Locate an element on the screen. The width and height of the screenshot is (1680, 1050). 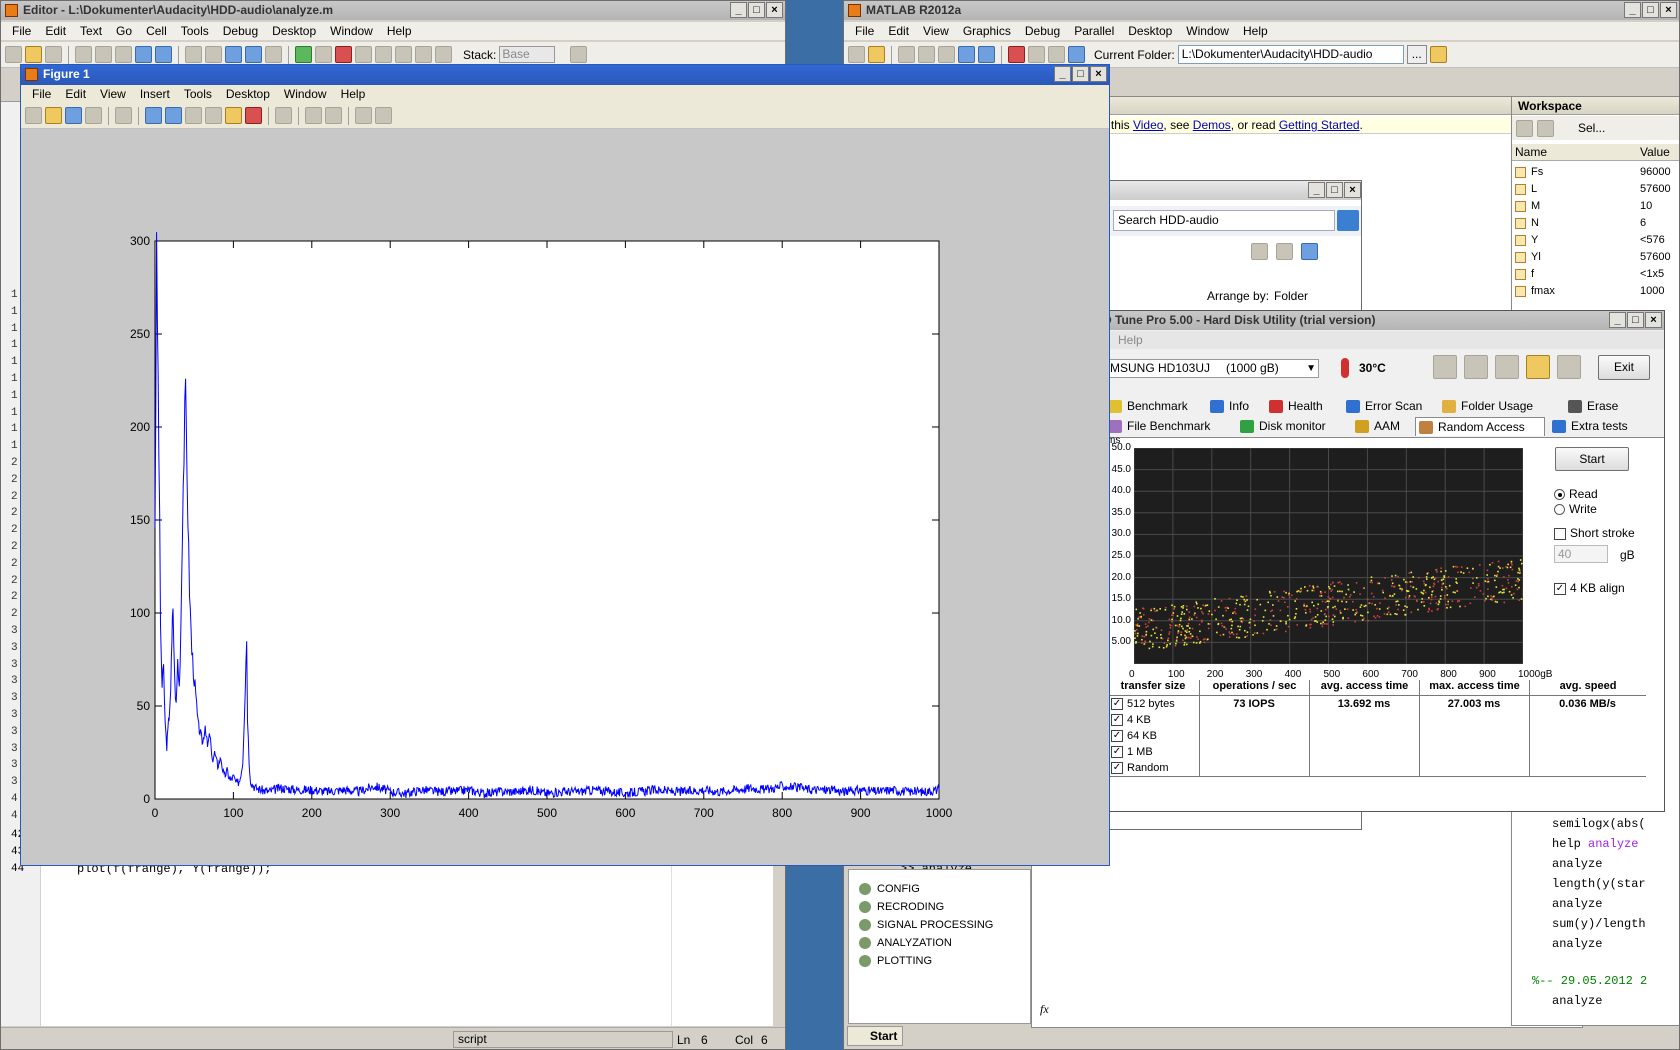
editor-menu-cell: Cell is located at coordinates (156, 31).